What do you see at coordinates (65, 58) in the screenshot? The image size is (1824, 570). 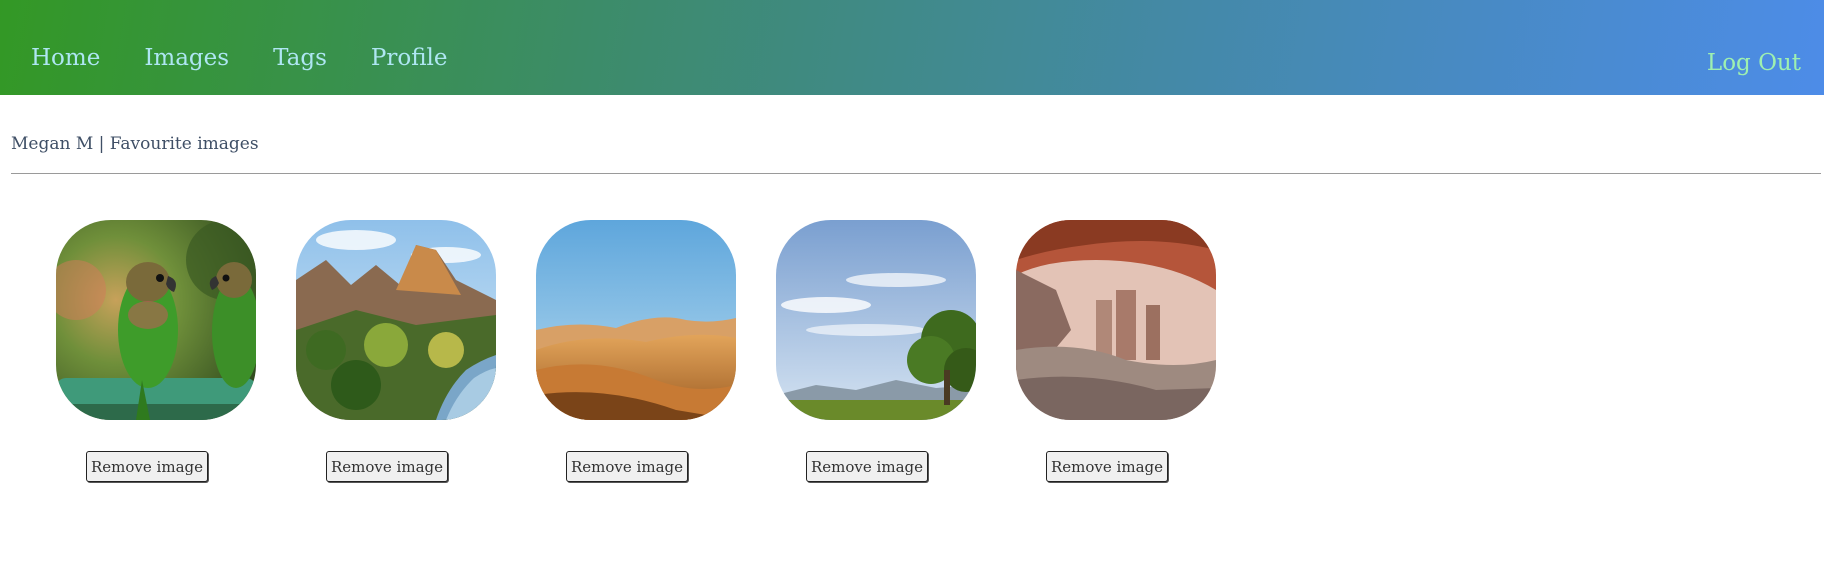 I see `nav-home-link: Home` at bounding box center [65, 58].